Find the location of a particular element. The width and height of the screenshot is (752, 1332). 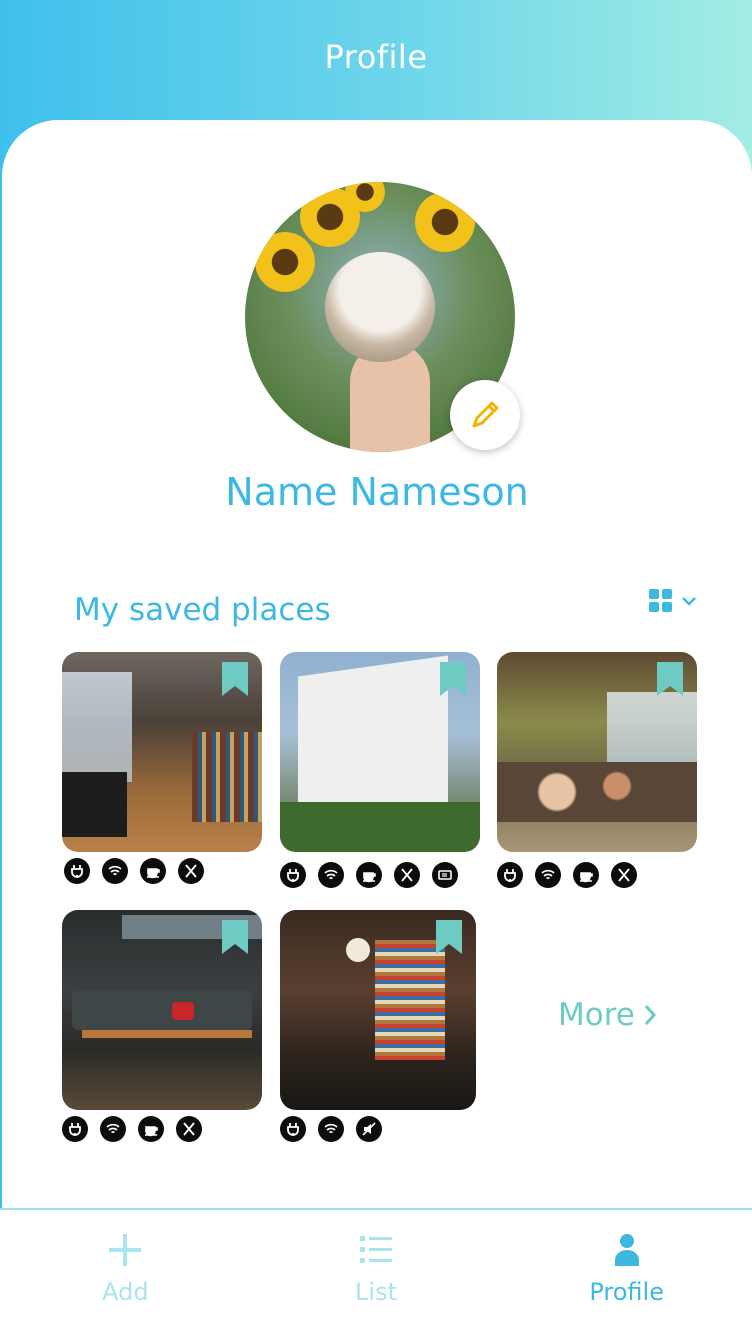

tab-label: List is located at coordinates (376, 1292).